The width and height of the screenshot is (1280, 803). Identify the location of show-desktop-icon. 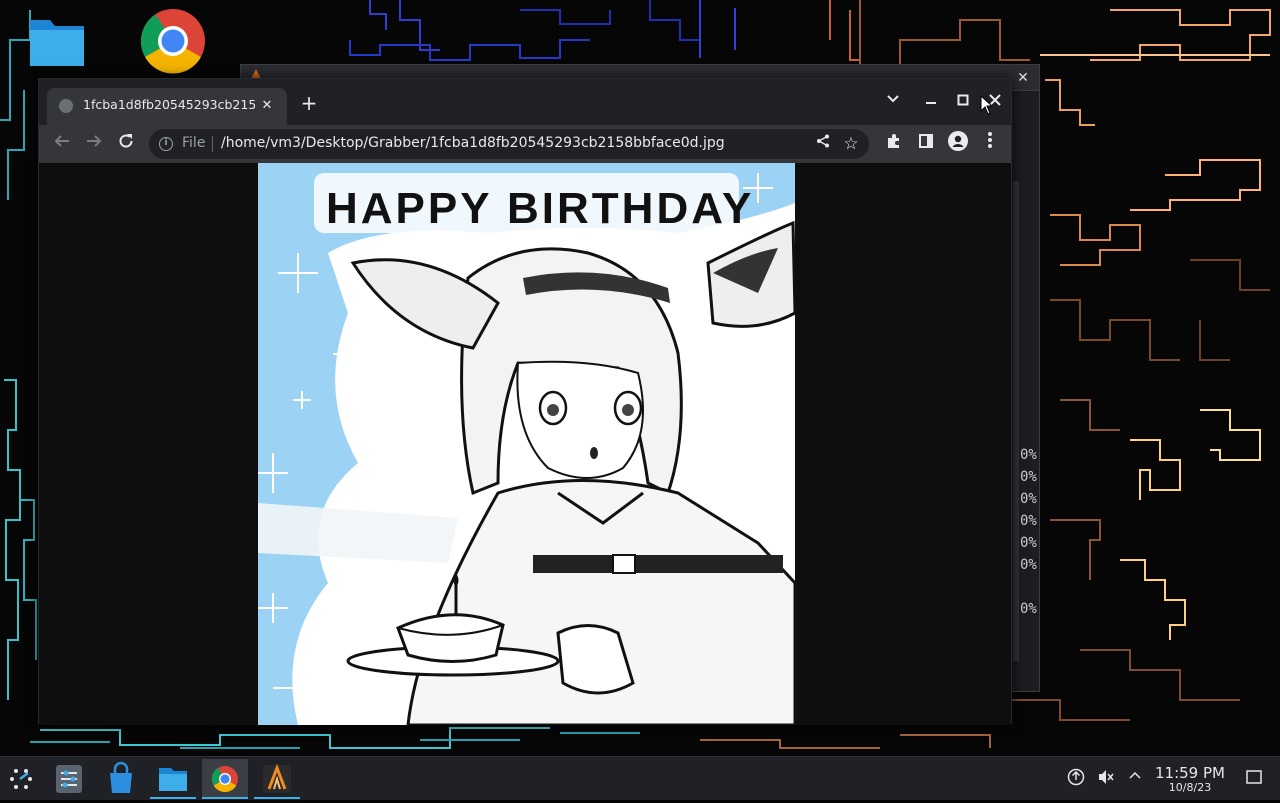
(1254, 778).